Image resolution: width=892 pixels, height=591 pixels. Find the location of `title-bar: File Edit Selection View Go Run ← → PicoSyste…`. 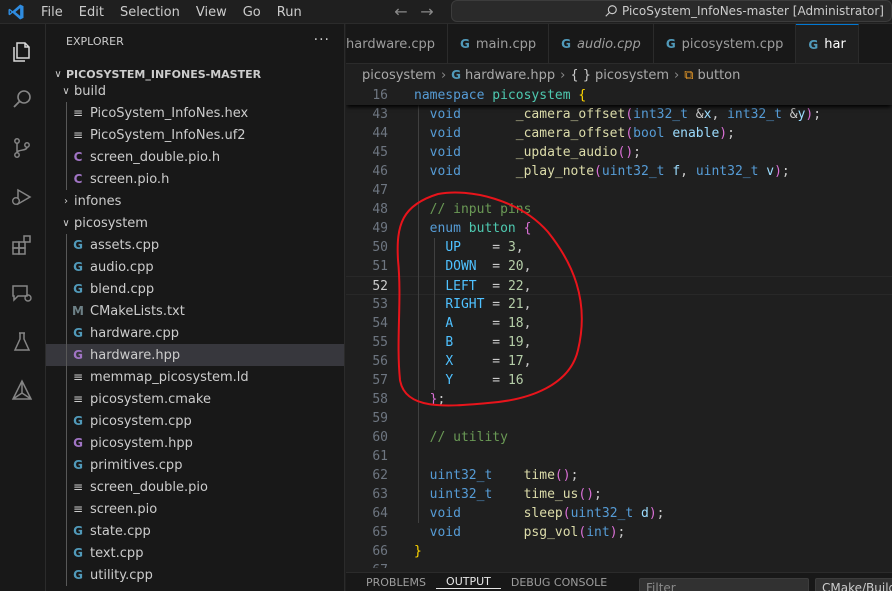

title-bar: File Edit Selection View Go Run ← → PicoSyste… is located at coordinates (446, 12).